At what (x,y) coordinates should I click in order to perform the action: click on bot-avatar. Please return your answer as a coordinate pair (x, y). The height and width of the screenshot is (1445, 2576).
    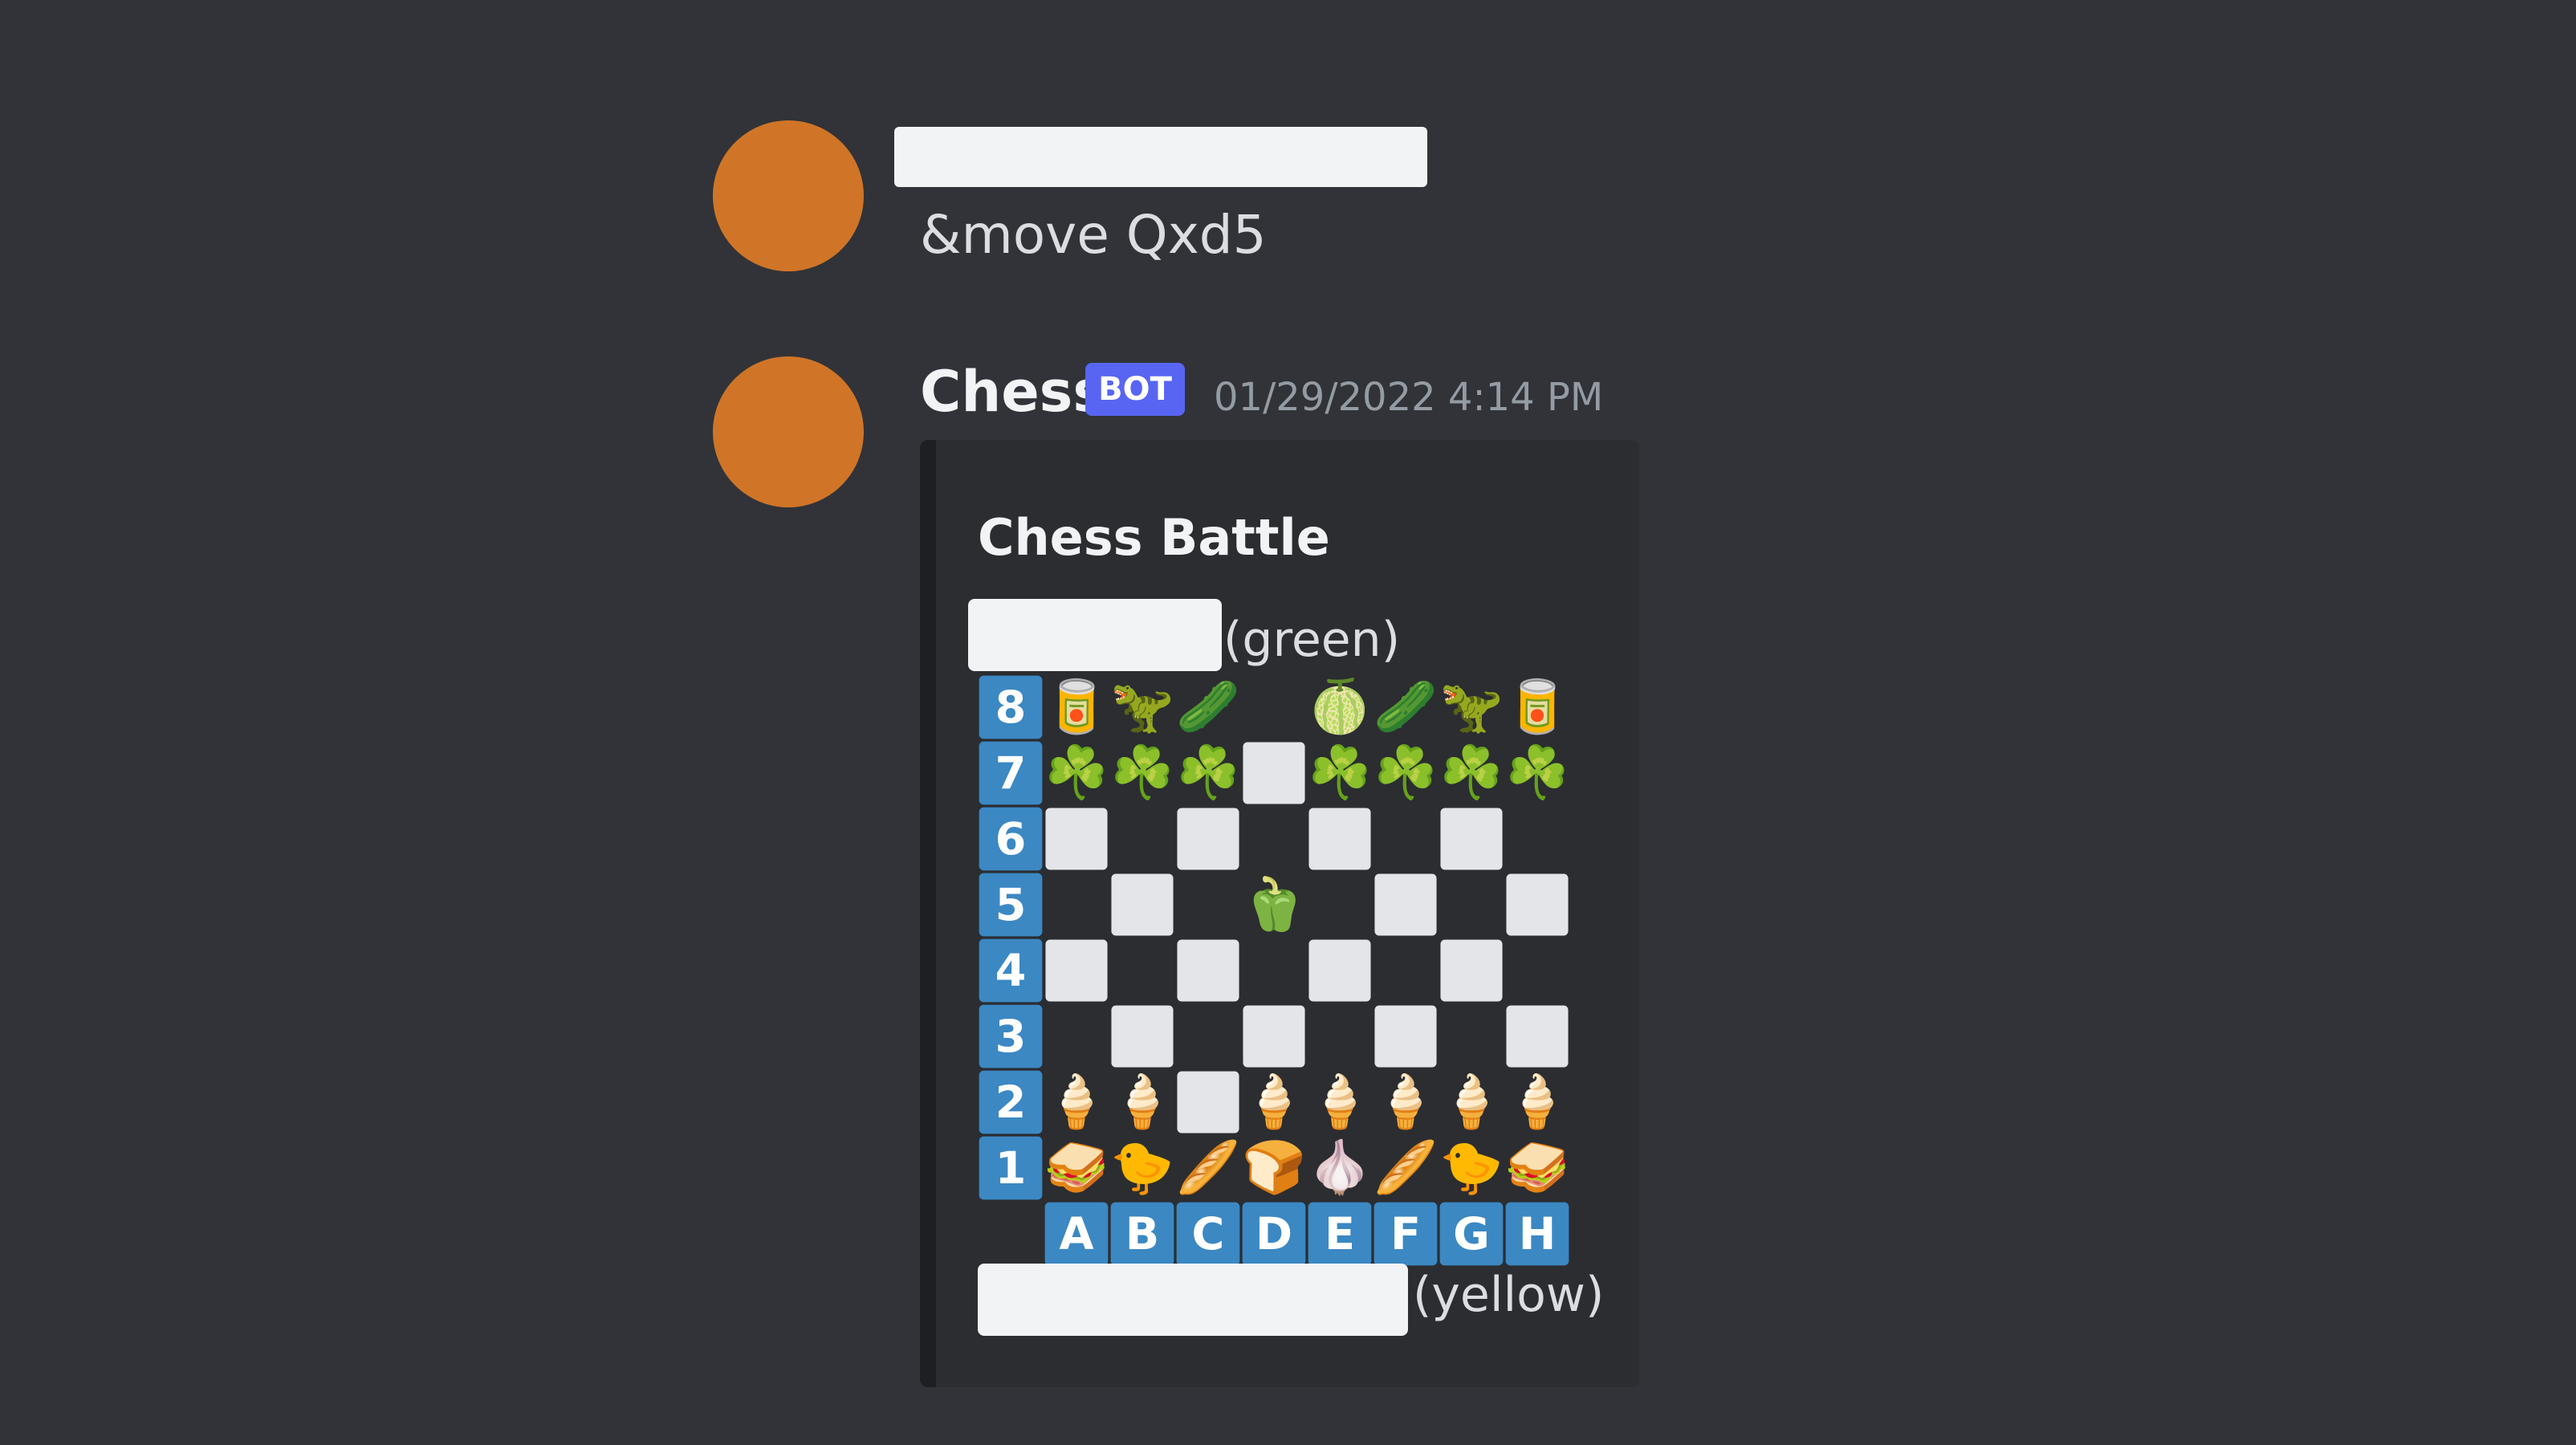
    Looking at the image, I should click on (788, 431).